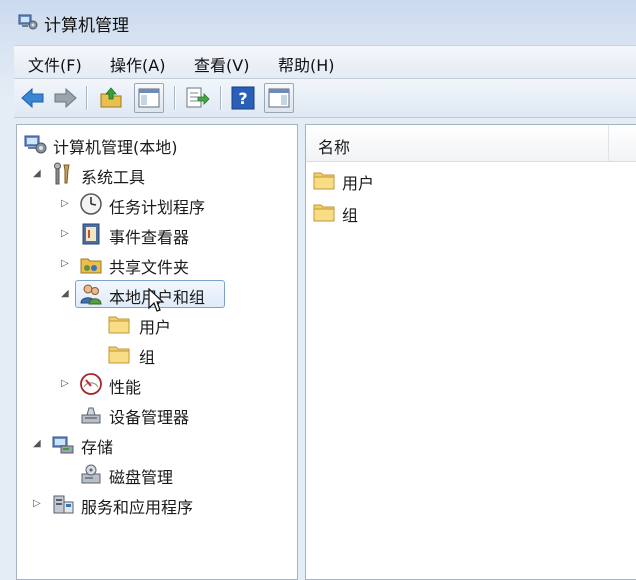  I want to click on tree-label: 性能, so click(125, 387).